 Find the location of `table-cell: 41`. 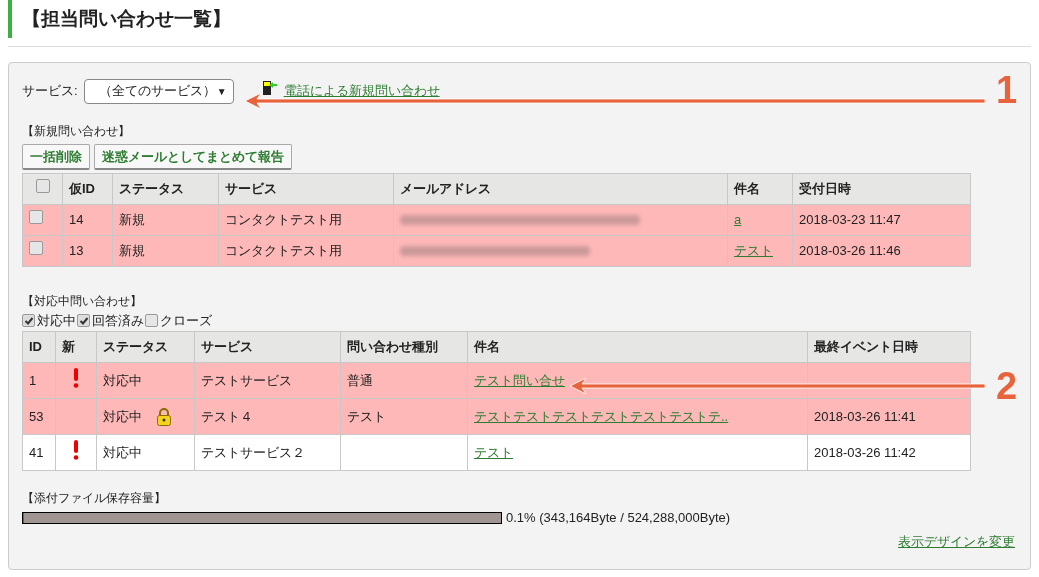

table-cell: 41 is located at coordinates (39, 452).